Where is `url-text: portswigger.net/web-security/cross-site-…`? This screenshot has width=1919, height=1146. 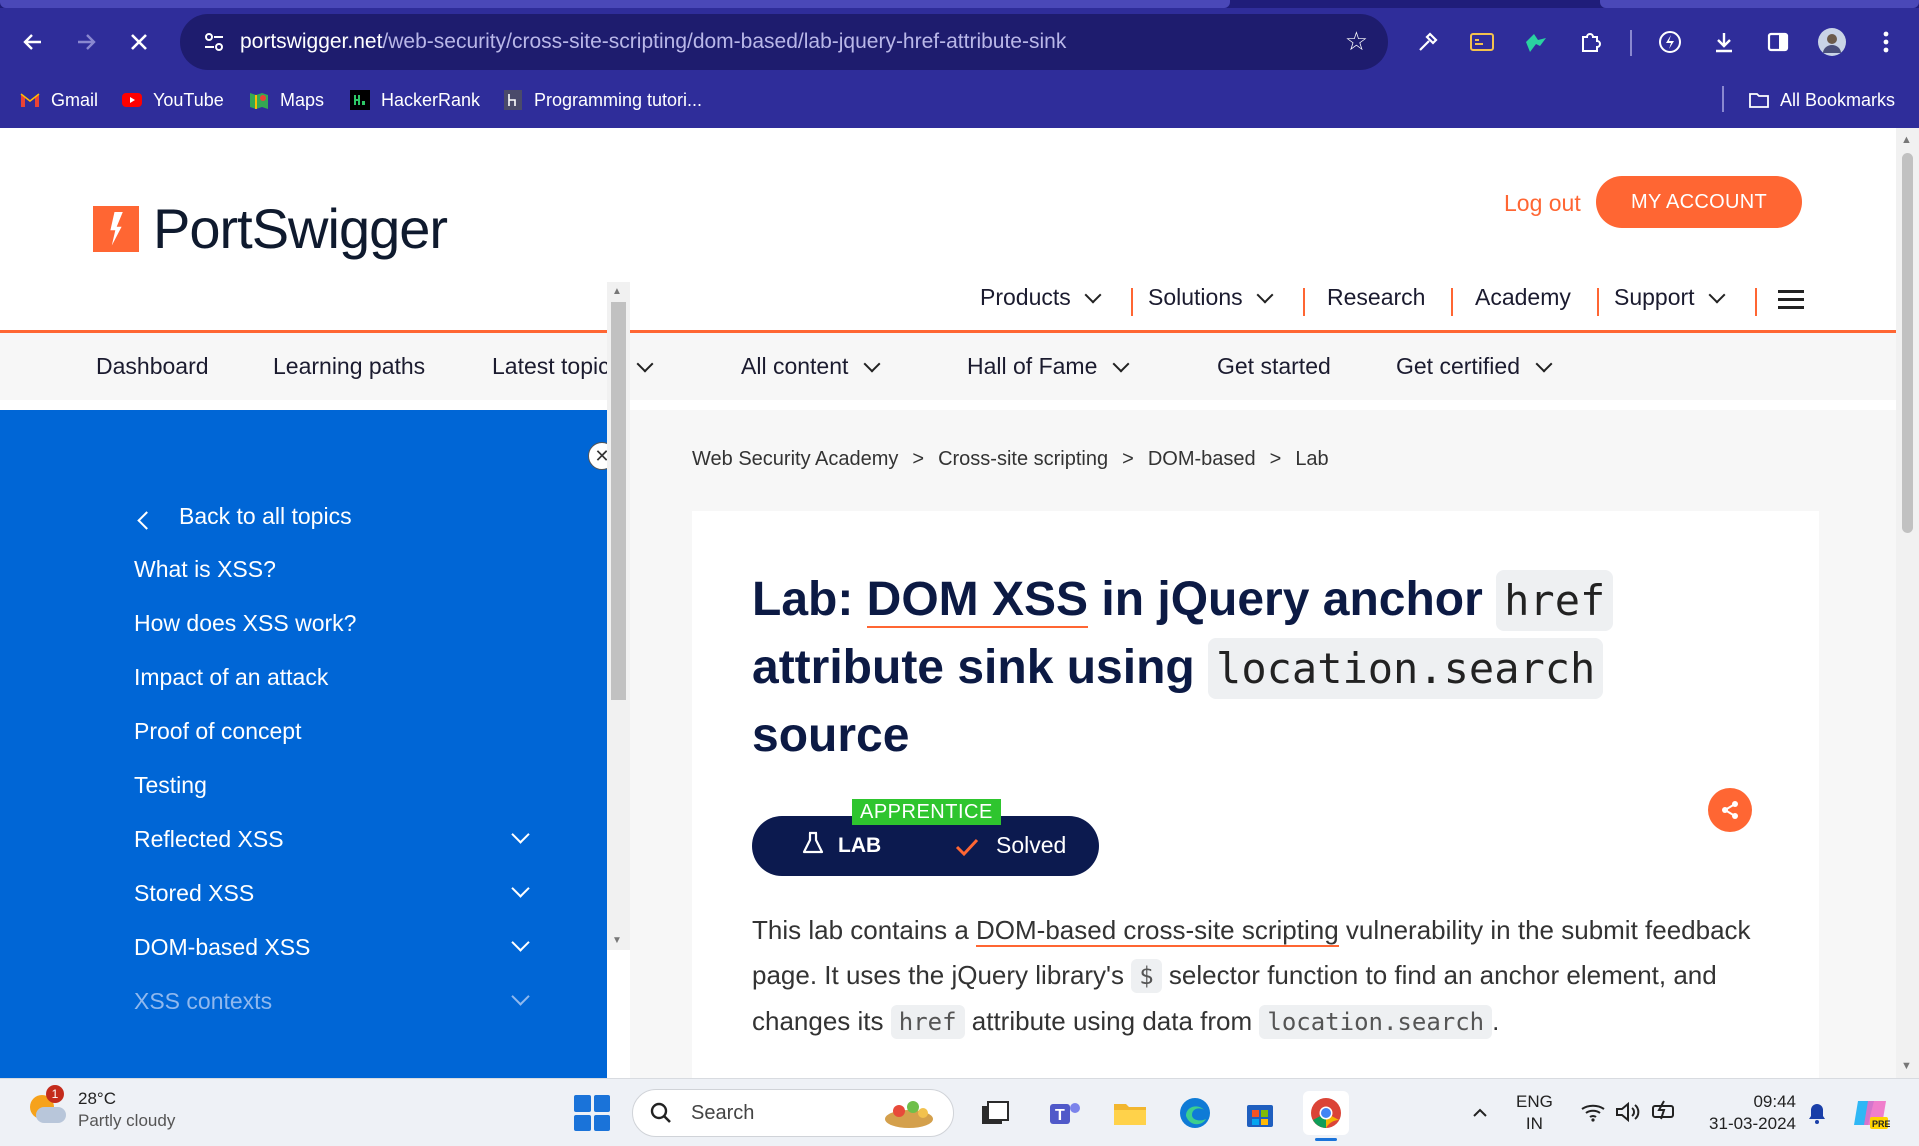
url-text: portswigger.net/web-security/cross-site-… is located at coordinates (653, 42).